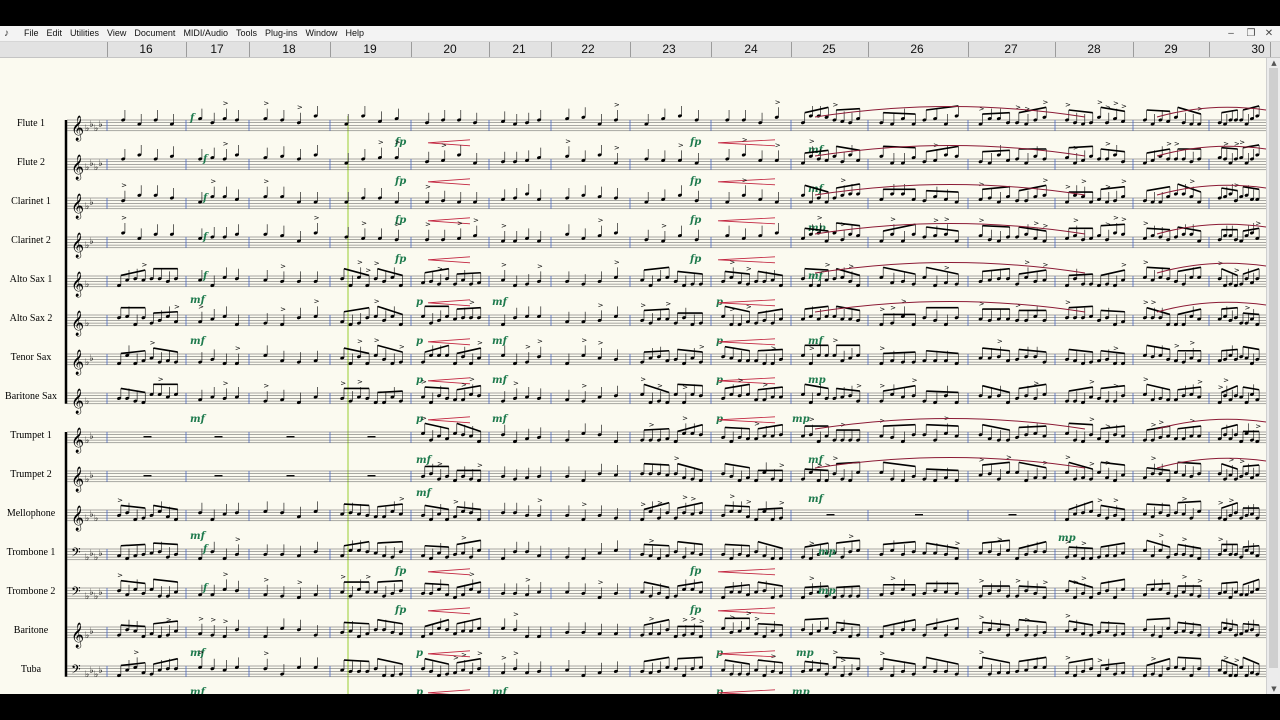  Describe the element at coordinates (216, 49) in the screenshot. I see `ruler-measure-number: 17` at that location.